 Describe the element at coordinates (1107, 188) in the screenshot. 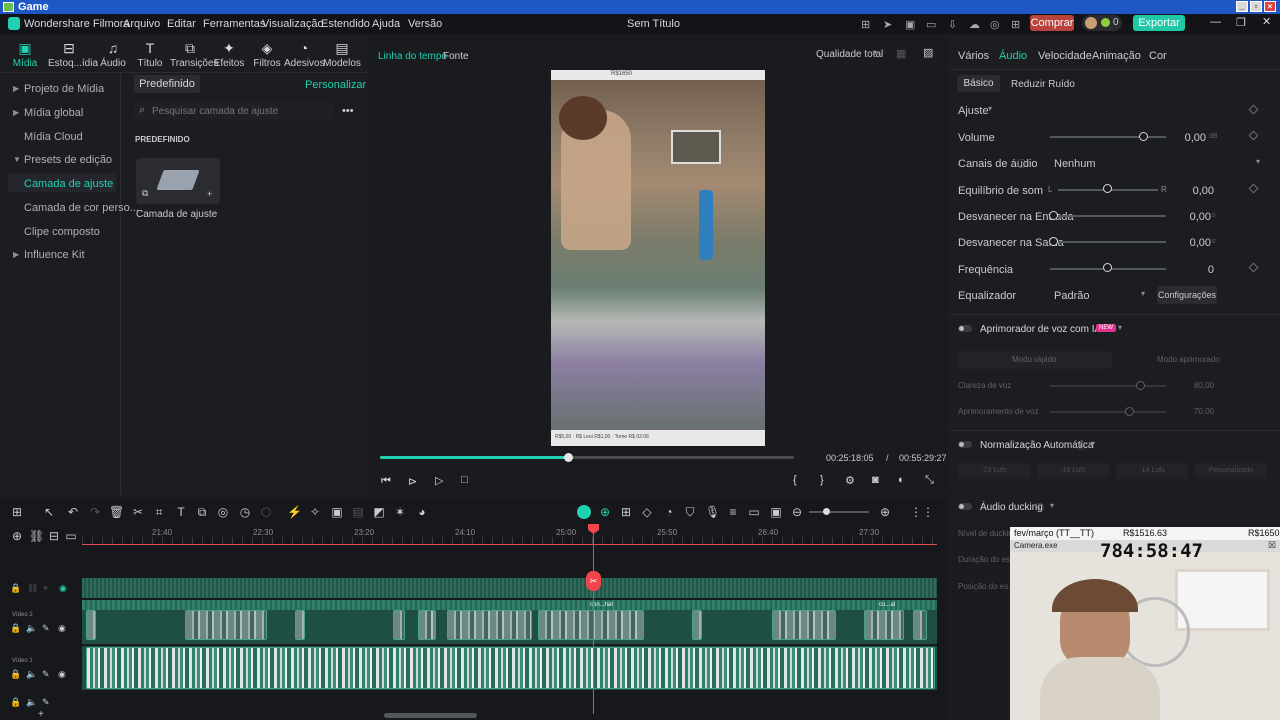

I see `balance-knob` at that location.